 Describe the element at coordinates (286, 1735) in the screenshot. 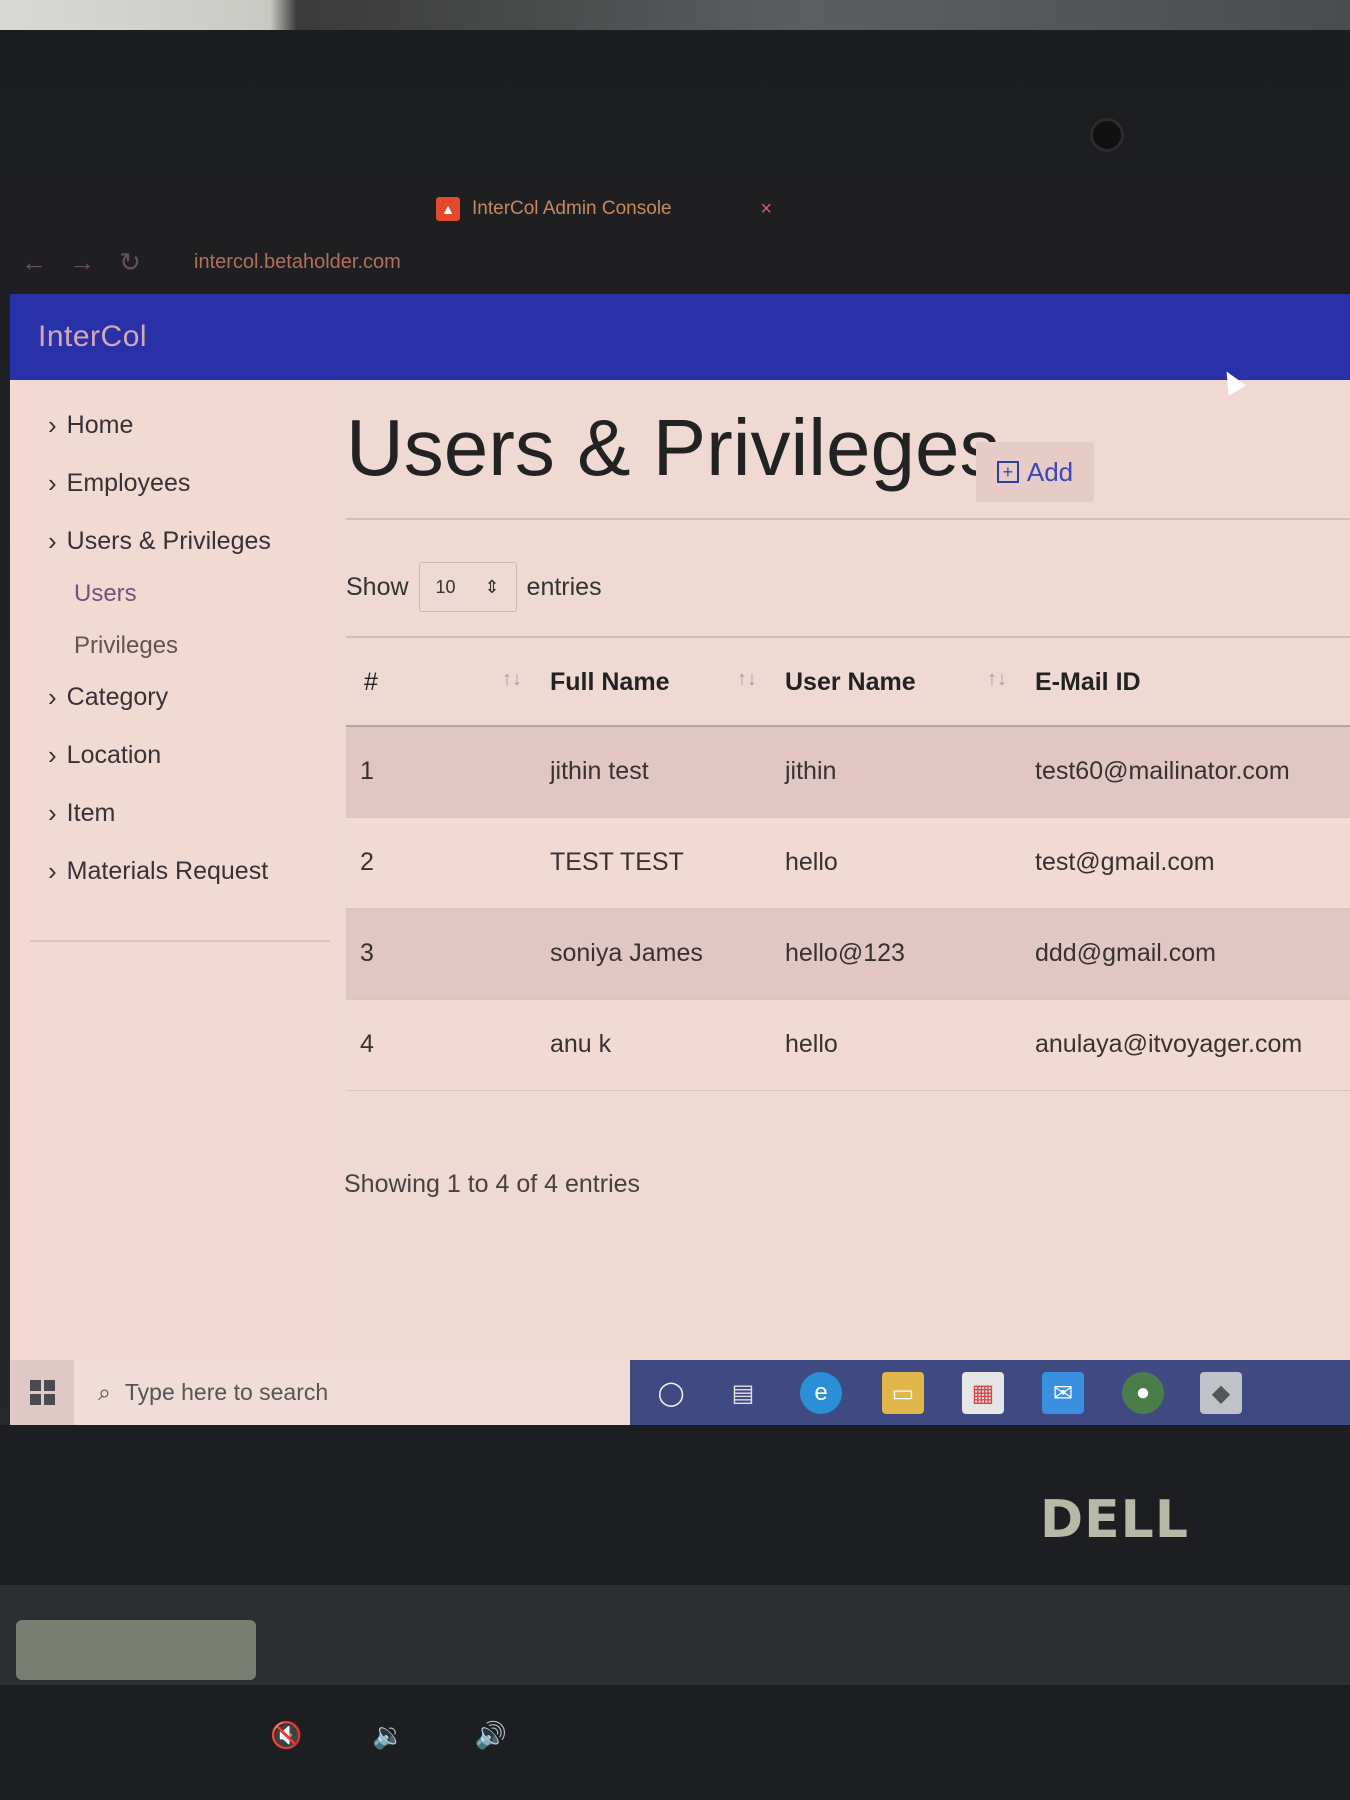

I see `mute-icon: 🔇` at that location.